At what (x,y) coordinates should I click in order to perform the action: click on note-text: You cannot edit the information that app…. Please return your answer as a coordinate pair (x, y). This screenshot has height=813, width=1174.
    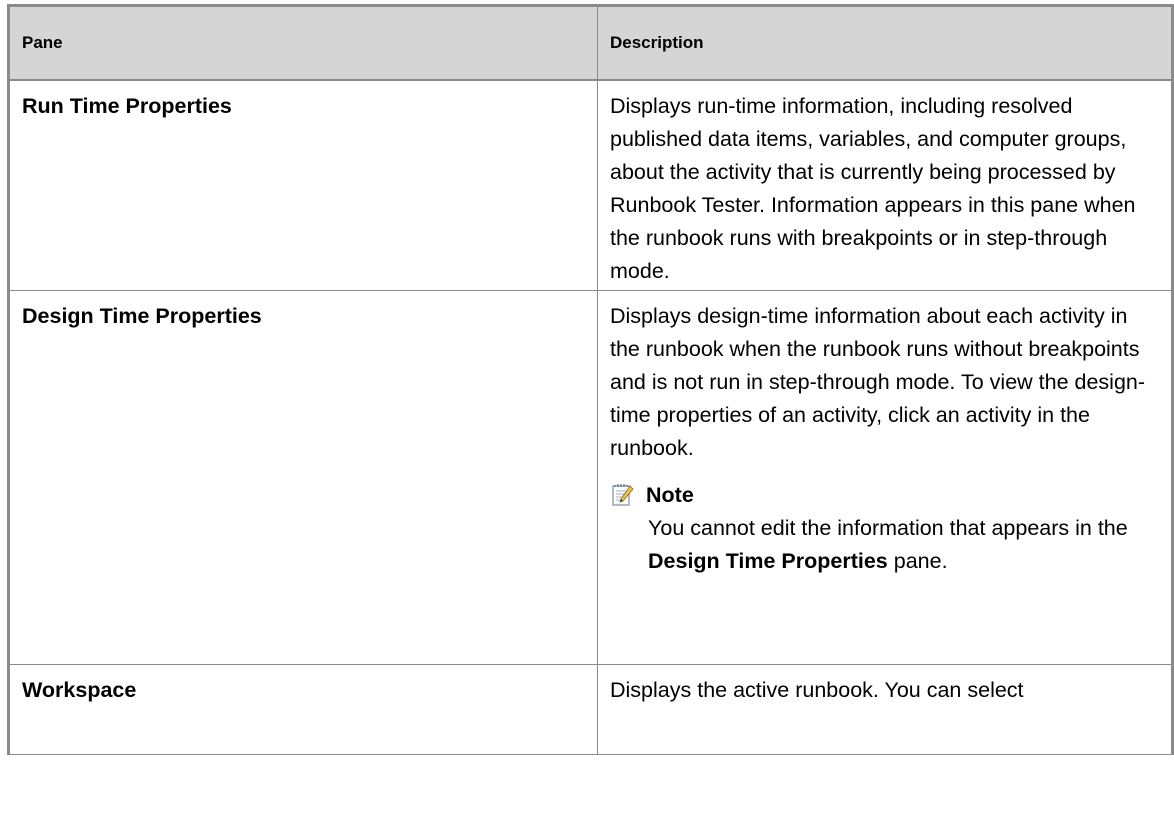
    Looking at the image, I should click on (888, 544).